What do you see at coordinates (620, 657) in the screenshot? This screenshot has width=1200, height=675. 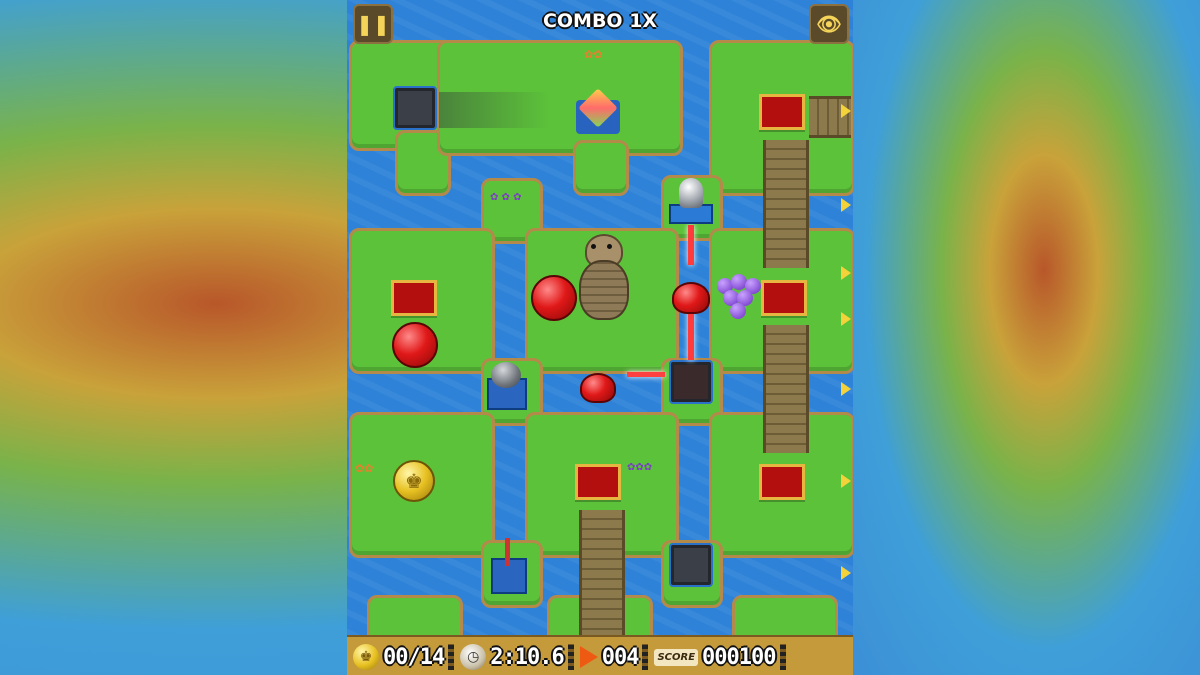 I see `moves-value: 004` at bounding box center [620, 657].